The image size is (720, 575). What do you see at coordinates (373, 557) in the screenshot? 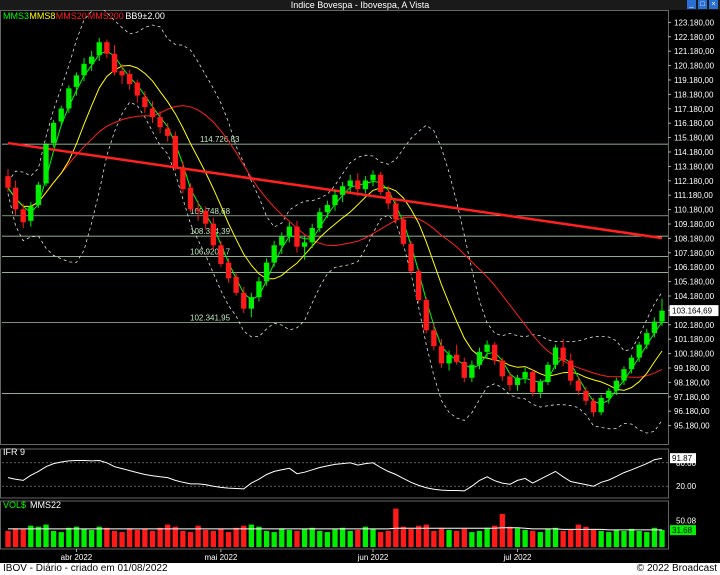
I see `month-label: jun 2022` at bounding box center [373, 557].